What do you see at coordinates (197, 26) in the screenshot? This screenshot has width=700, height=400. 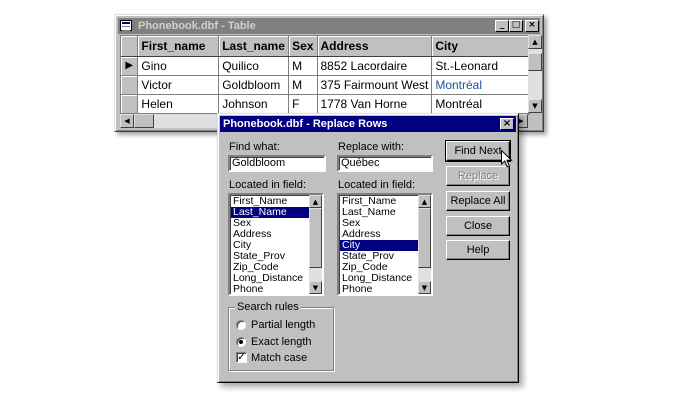 I see `table-window-title: Phonebook.dbf - Table` at bounding box center [197, 26].